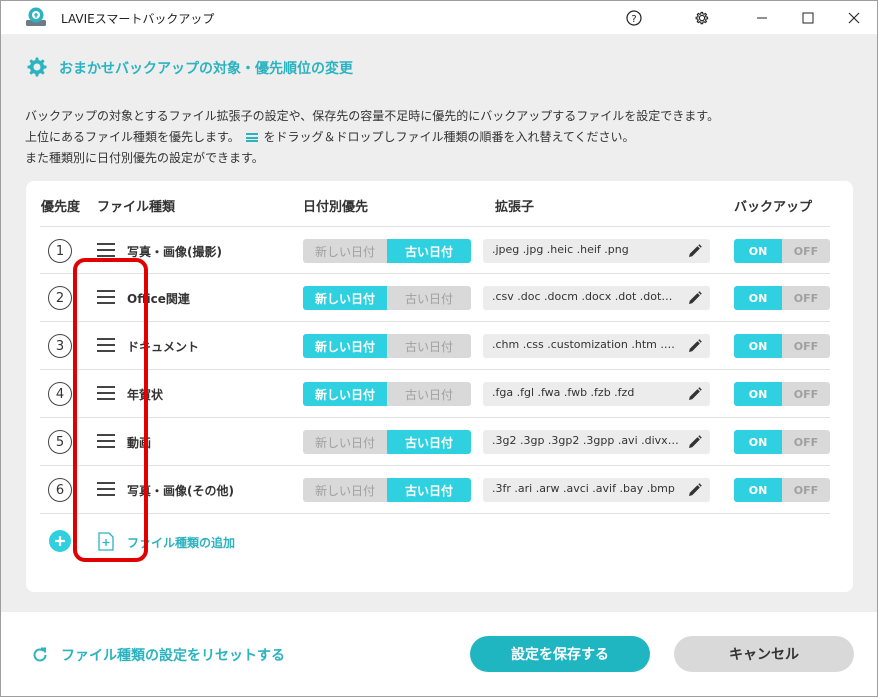 This screenshot has height=697, width=878. I want to click on settings-button, so click(702, 17).